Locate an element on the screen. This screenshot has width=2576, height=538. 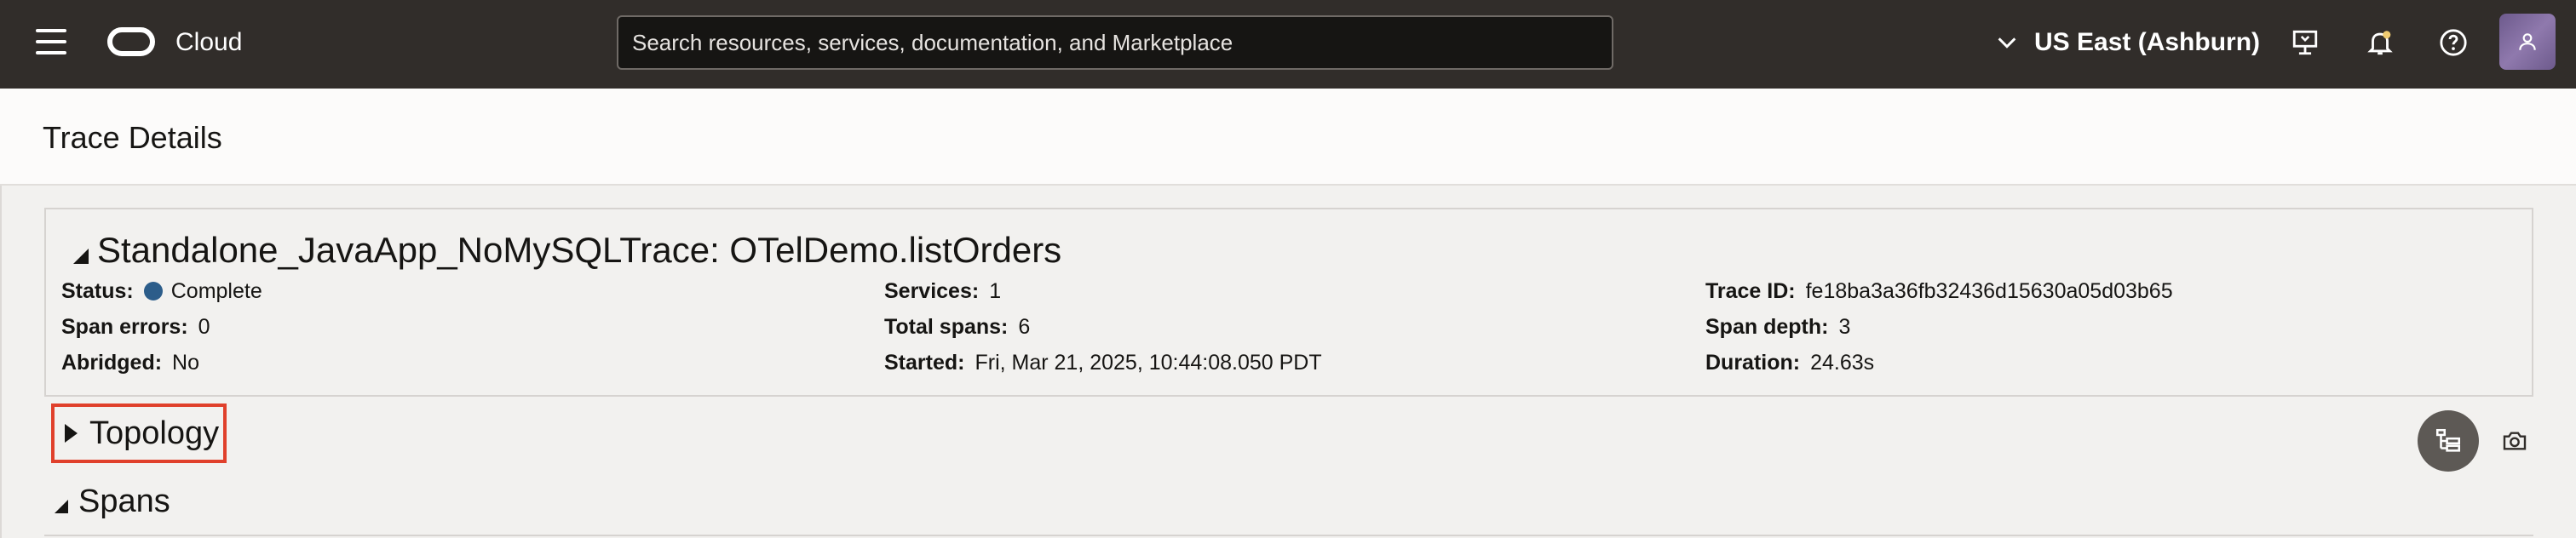
user-avatar is located at coordinates (2527, 42).